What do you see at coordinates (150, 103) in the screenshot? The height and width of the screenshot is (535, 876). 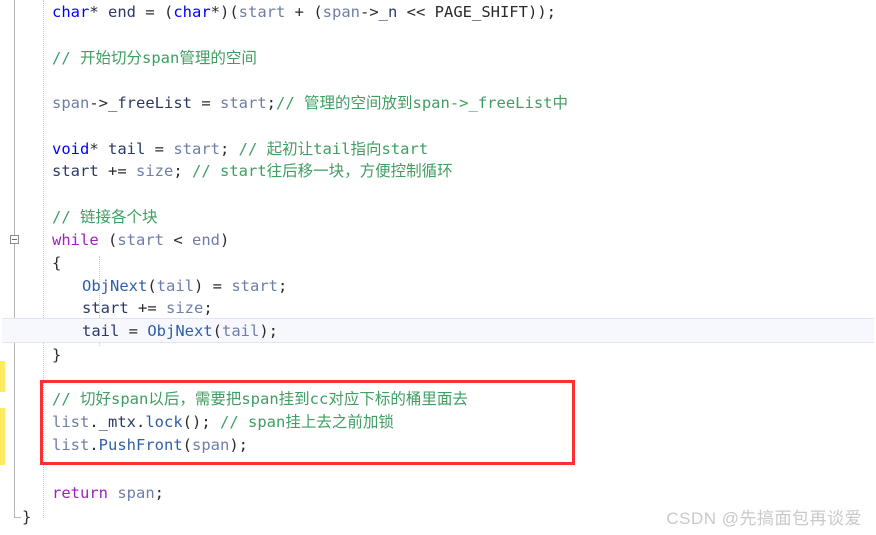 I see `code-token-ident: _freeList` at bounding box center [150, 103].